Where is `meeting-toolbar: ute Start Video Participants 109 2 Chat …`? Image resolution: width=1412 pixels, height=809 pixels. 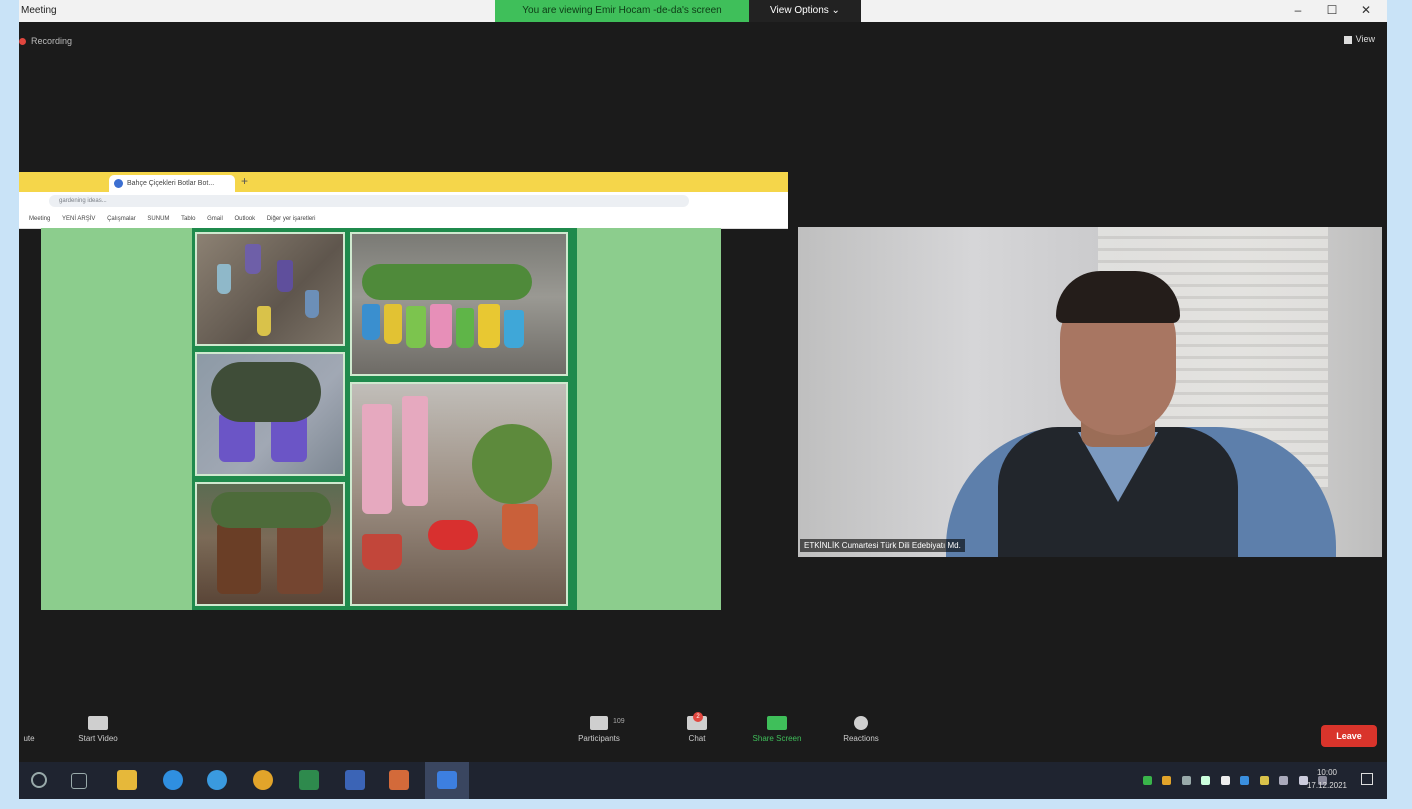 meeting-toolbar: ute Start Video Participants 109 2 Chat … is located at coordinates (703, 736).